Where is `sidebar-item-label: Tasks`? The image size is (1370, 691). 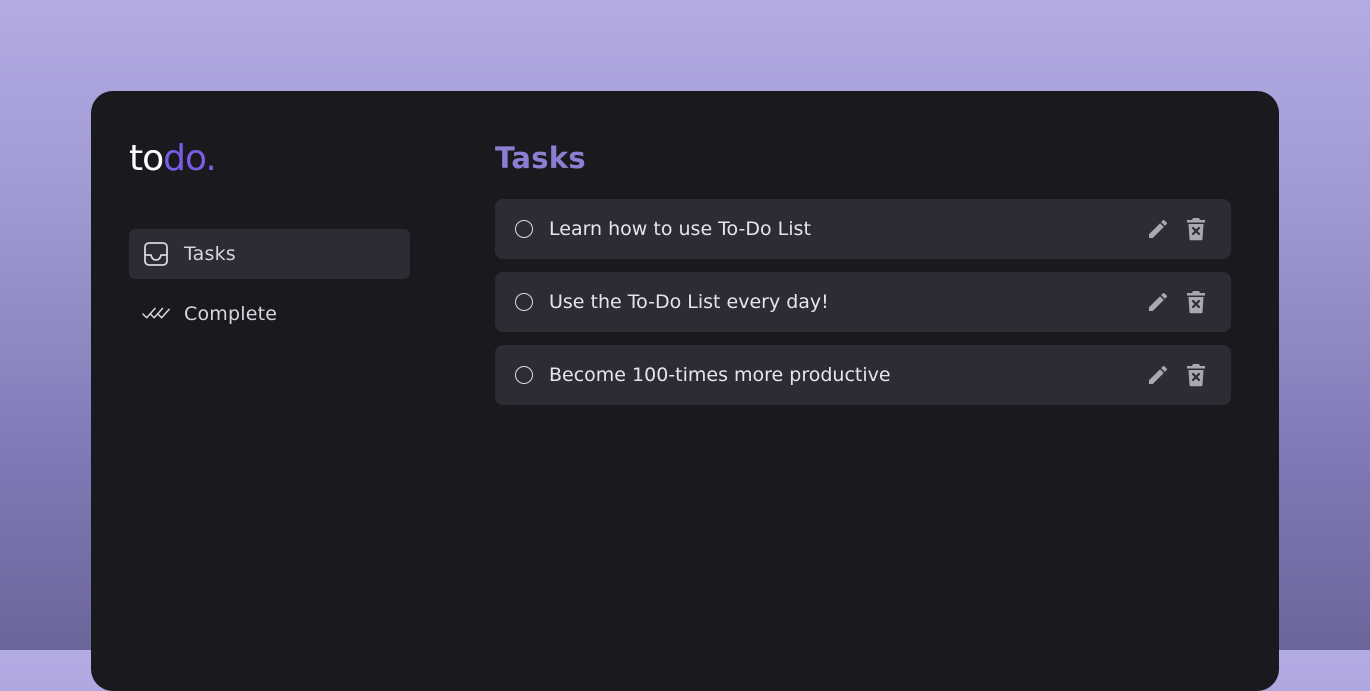 sidebar-item-label: Tasks is located at coordinates (210, 254).